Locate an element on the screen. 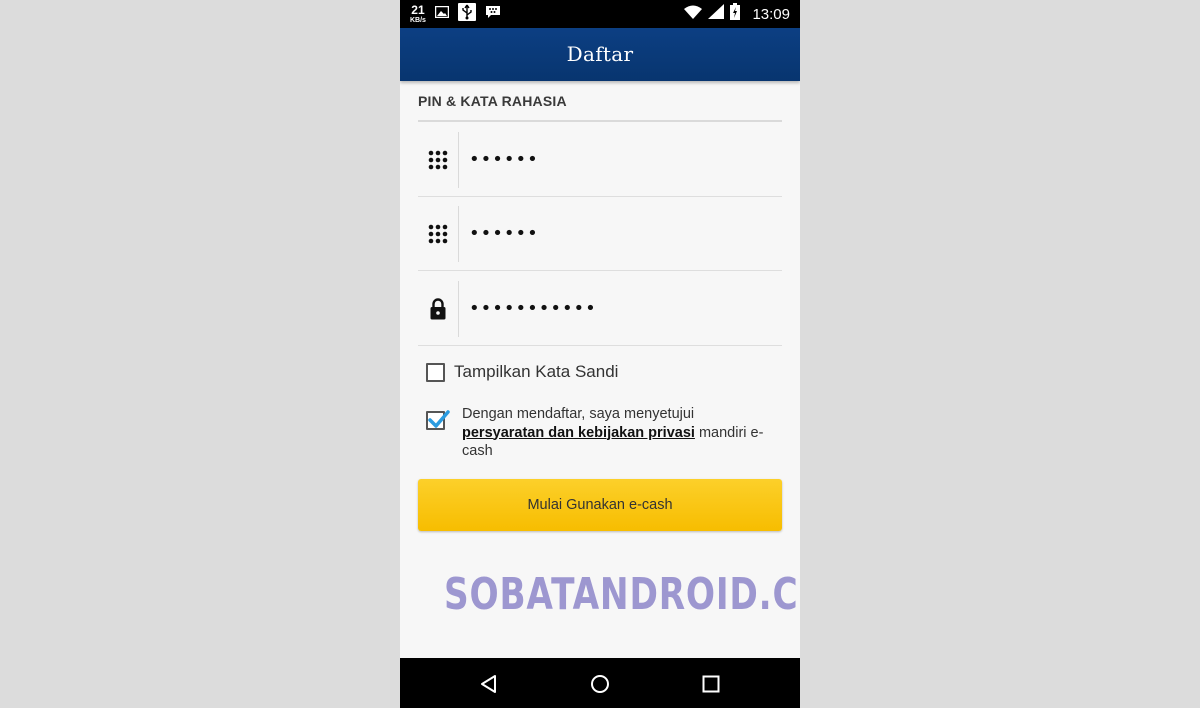  network-speed-unit: KB/s is located at coordinates (418, 20).